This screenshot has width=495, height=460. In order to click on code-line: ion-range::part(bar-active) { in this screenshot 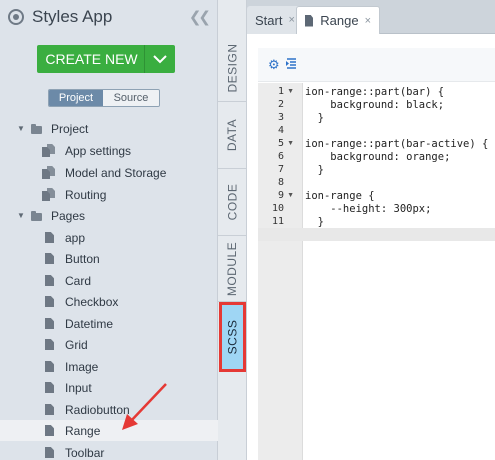, I will do `click(397, 144)`.